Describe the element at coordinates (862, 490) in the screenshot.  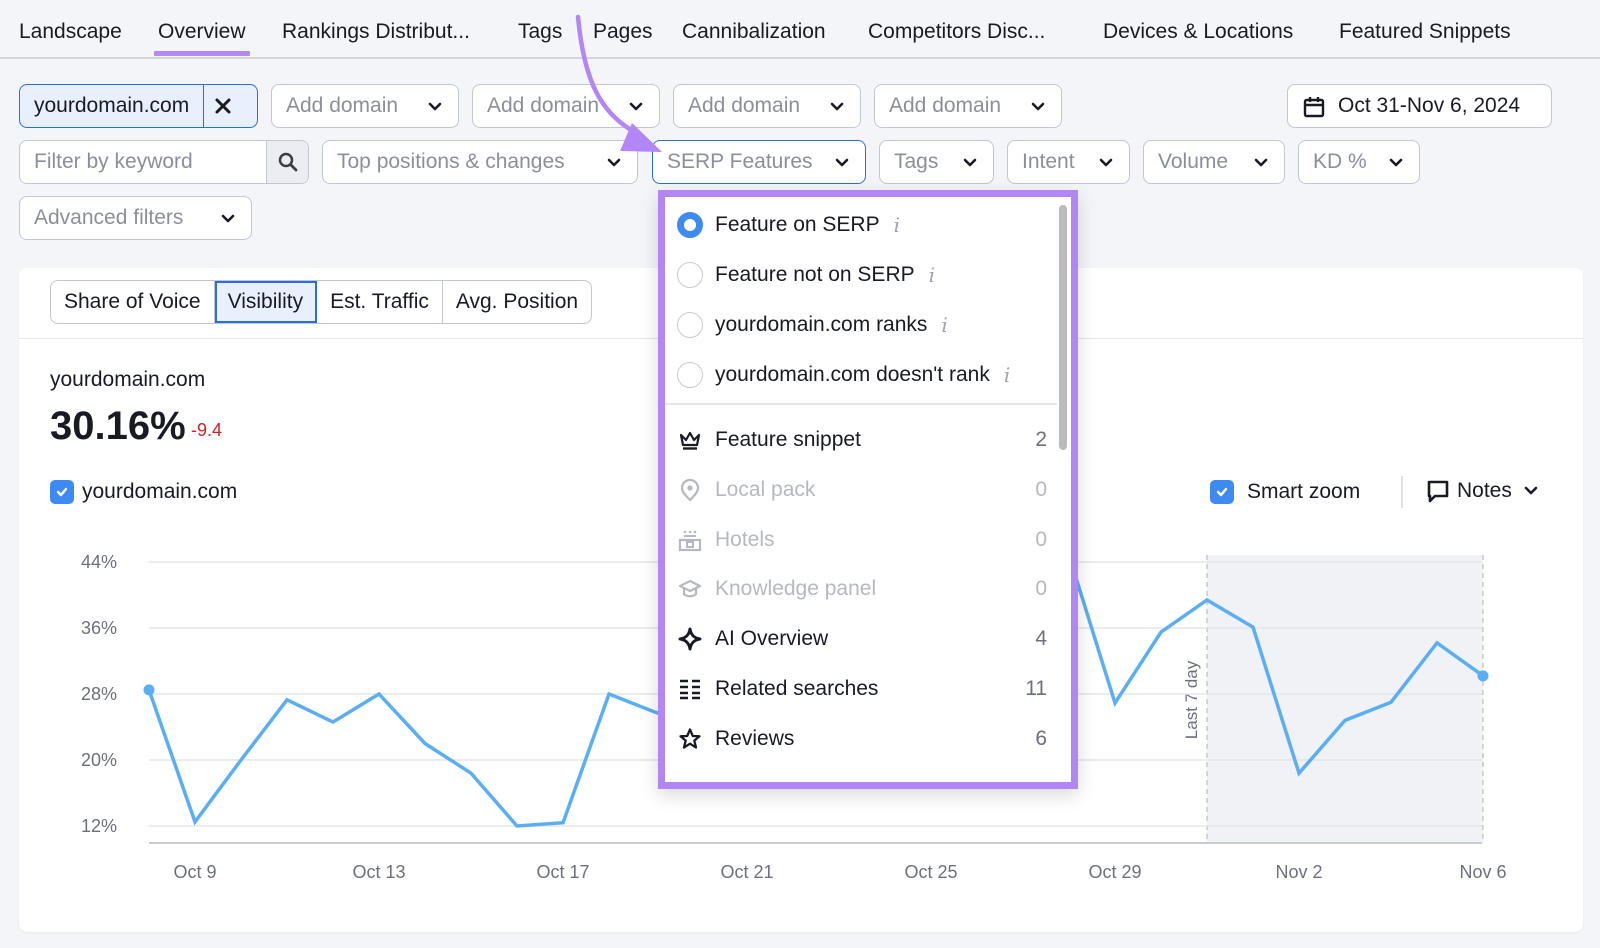
I see `serp-feature-option: Local pack 0` at that location.